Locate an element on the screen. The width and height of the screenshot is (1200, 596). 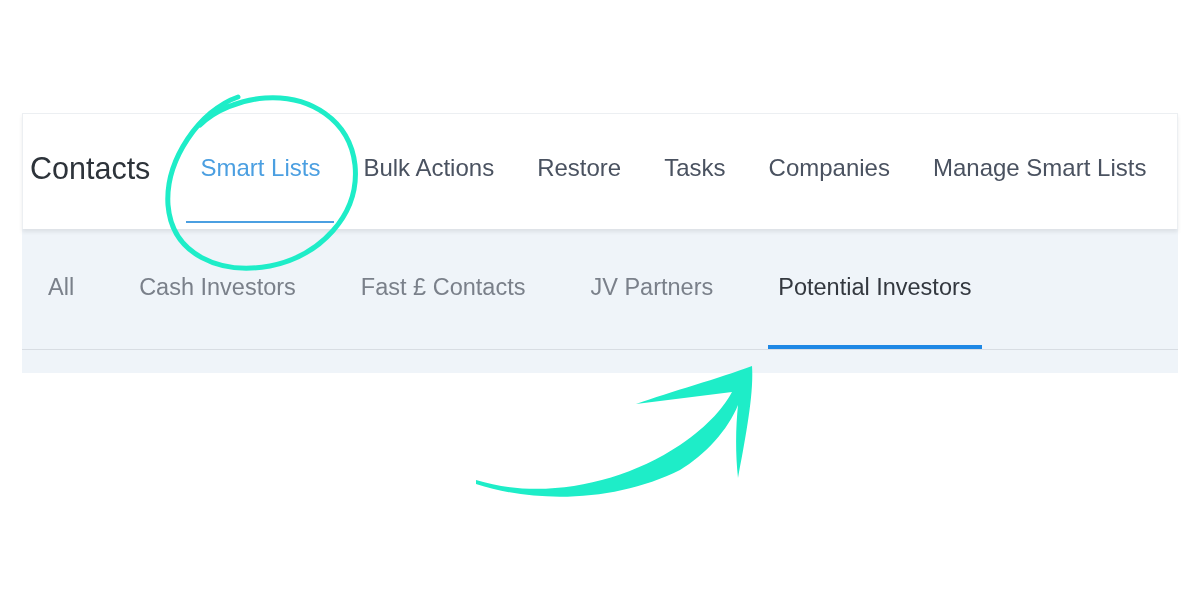
nav-tab: Manage Smart Lists is located at coordinates (1039, 168).